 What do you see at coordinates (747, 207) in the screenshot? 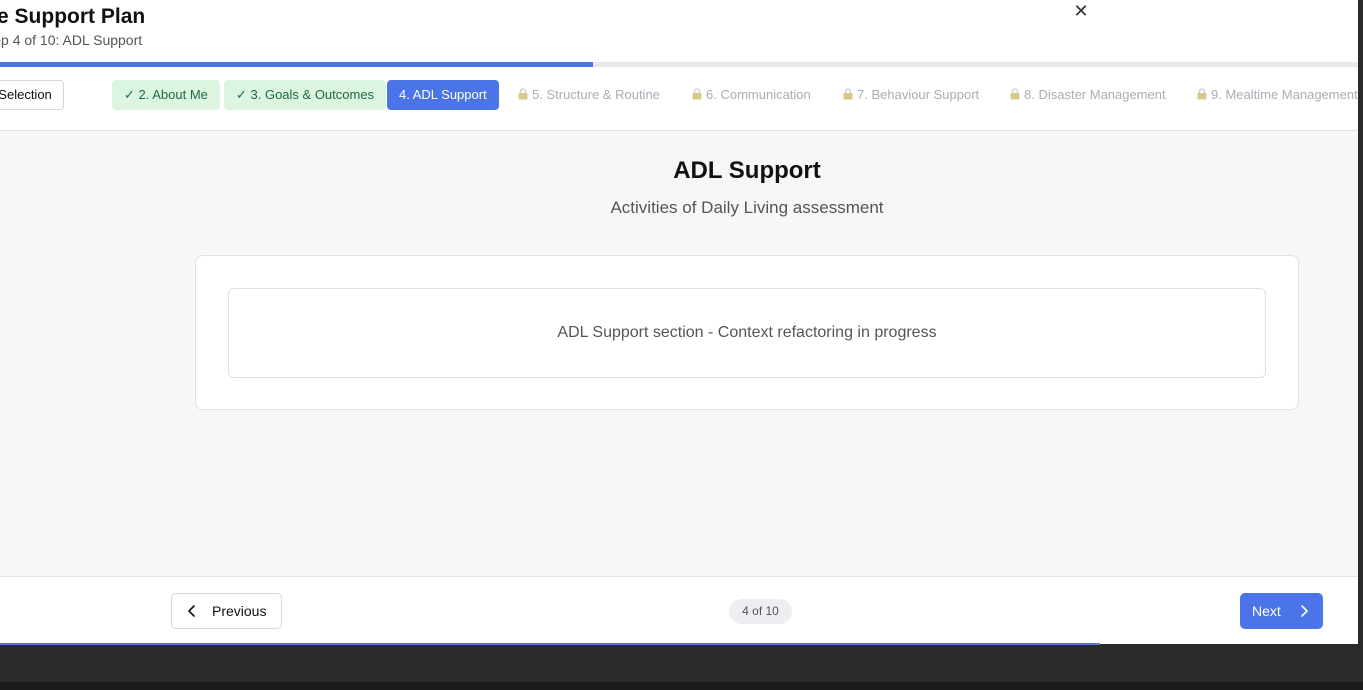
I see `section-subtitle: Activities of Daily Living assessment` at bounding box center [747, 207].